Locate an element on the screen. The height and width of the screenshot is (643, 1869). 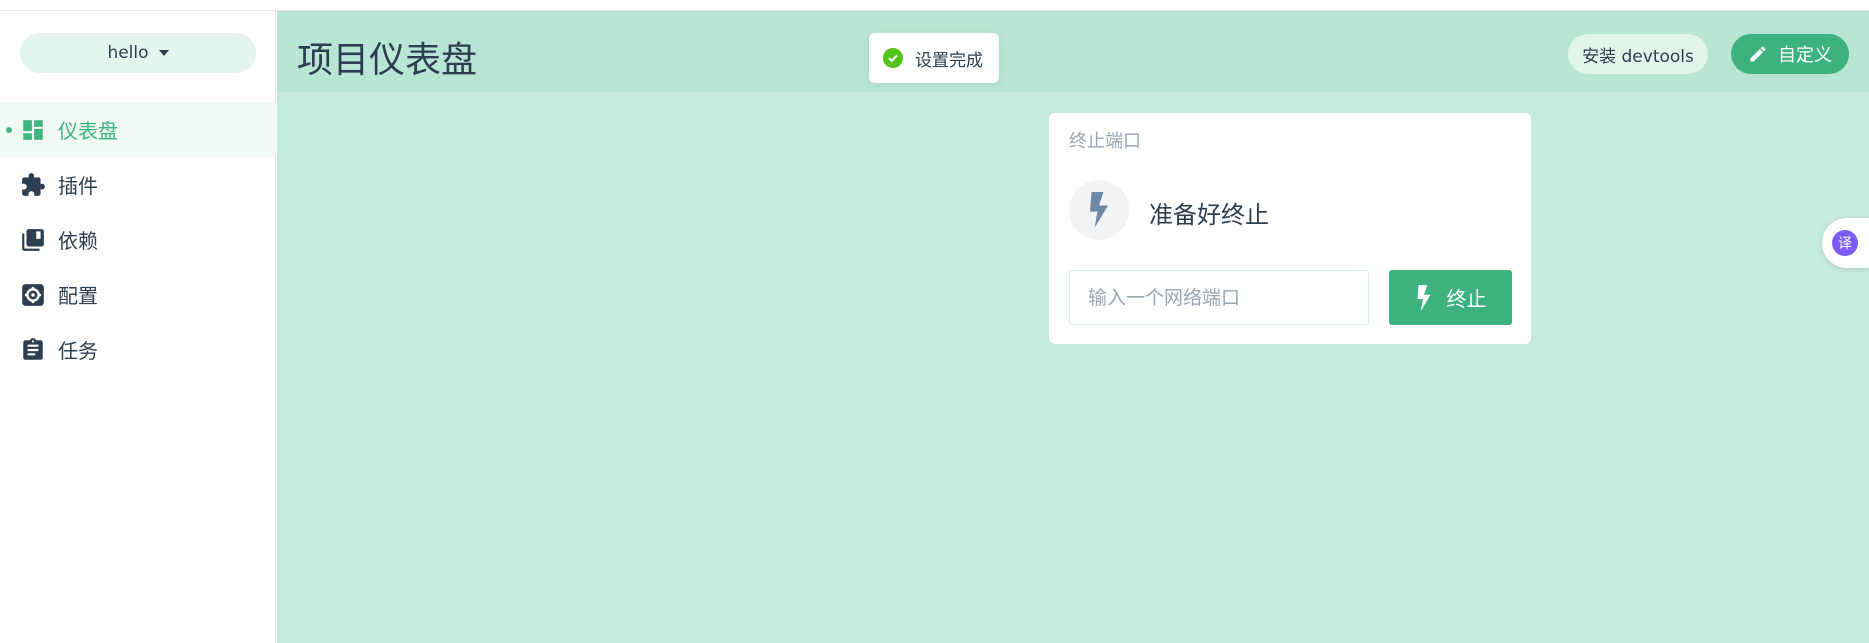
clipboard-icon is located at coordinates (33, 350).